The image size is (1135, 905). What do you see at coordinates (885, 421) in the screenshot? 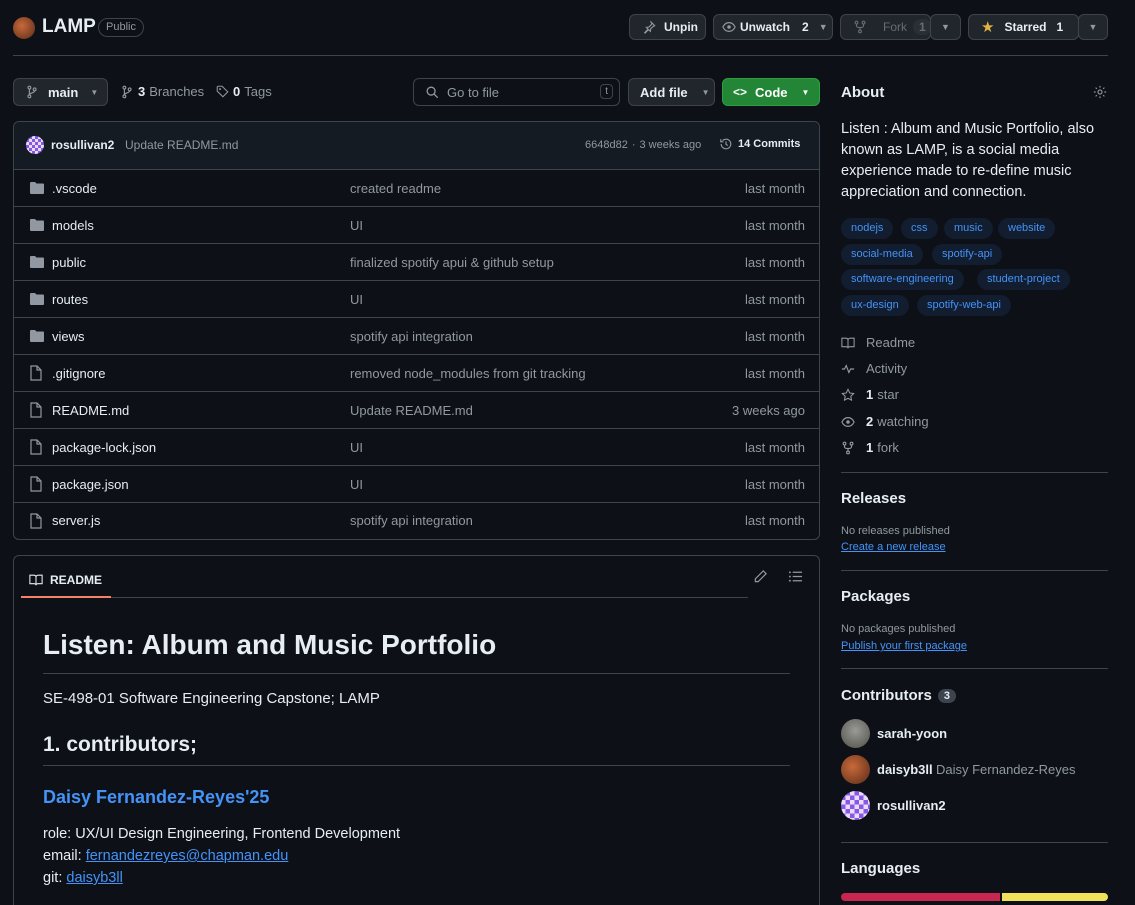
I see `watching-link: 2 watching` at bounding box center [885, 421].